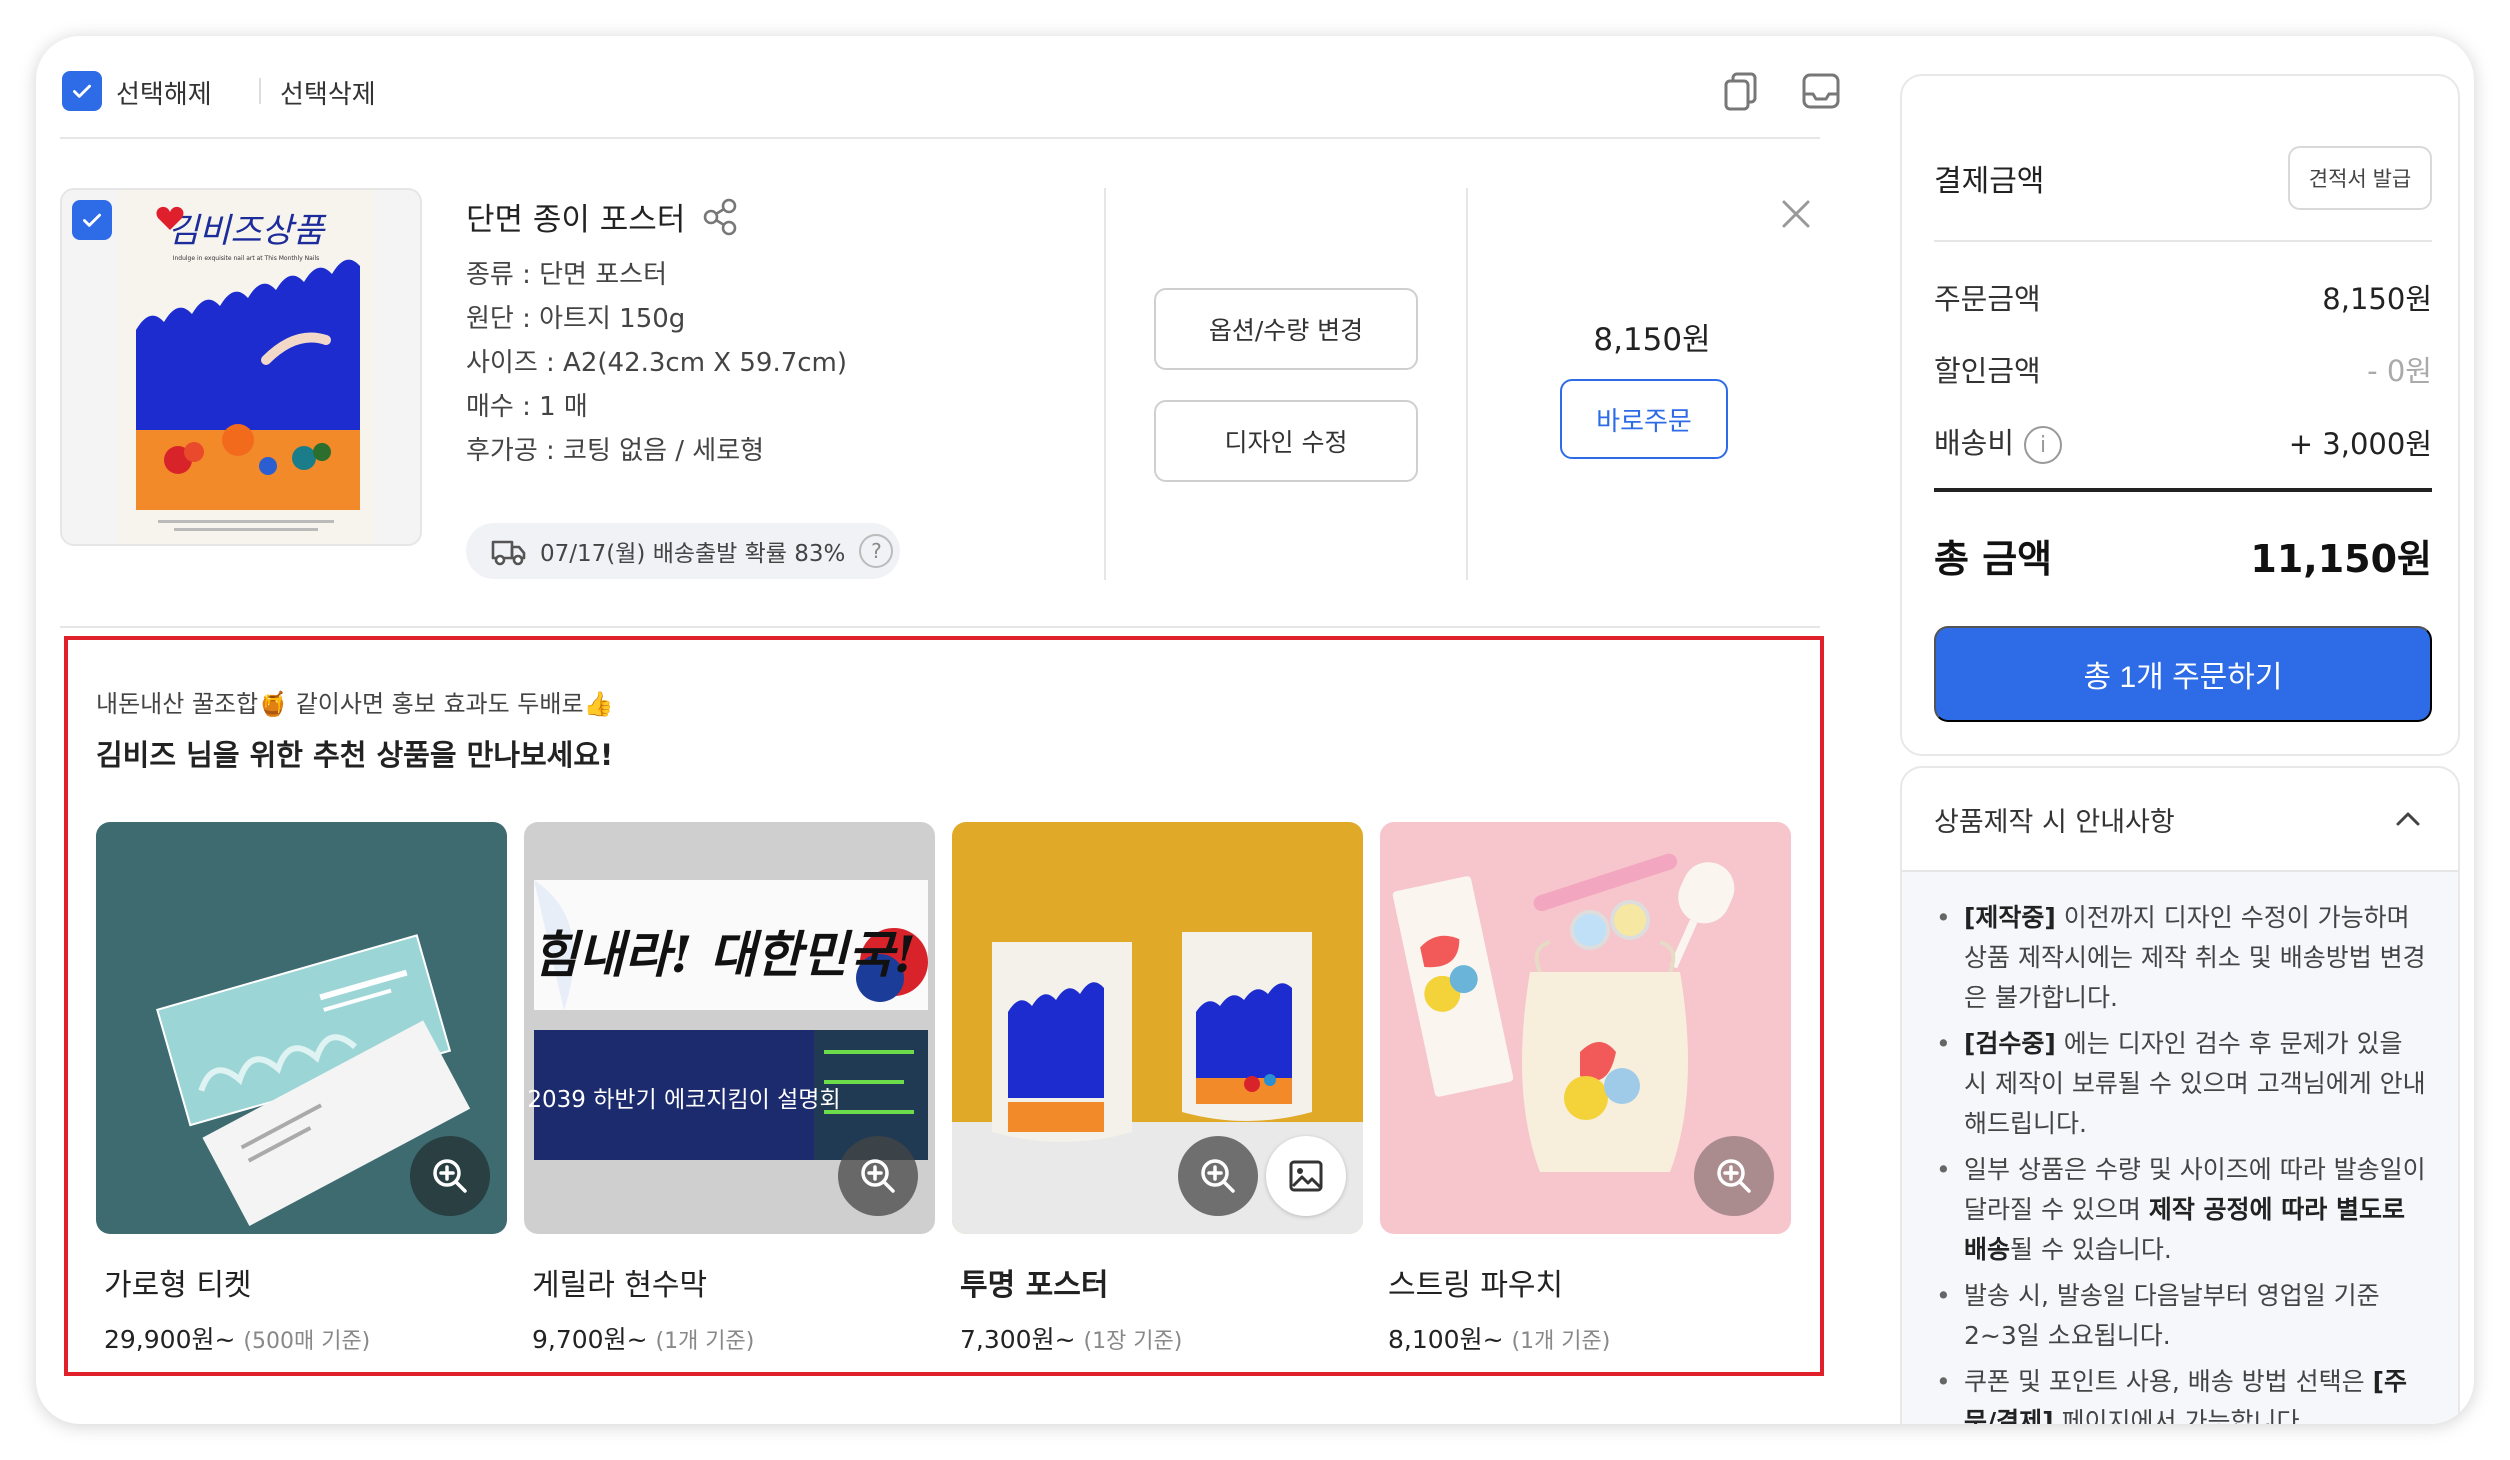 The width and height of the screenshot is (2510, 1460). Describe the element at coordinates (307, 1341) in the screenshot. I see `price-basis: (500매 기준)` at that location.